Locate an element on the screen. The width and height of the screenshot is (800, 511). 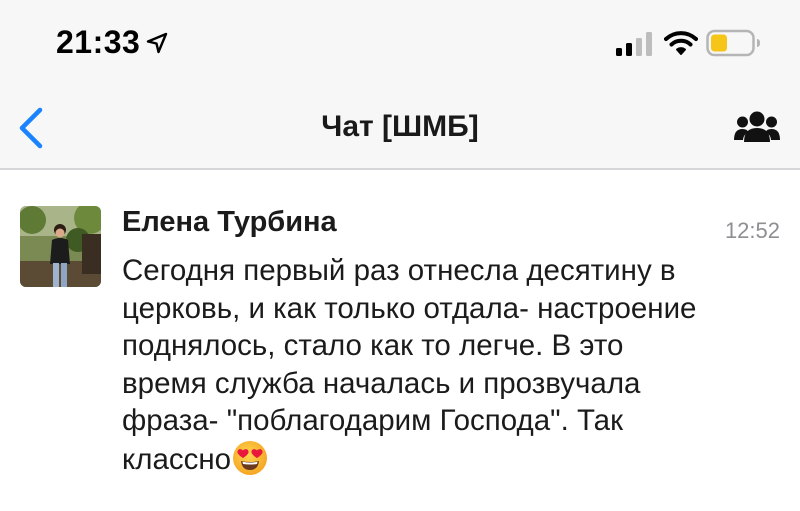
avatar-photo is located at coordinates (60, 246).